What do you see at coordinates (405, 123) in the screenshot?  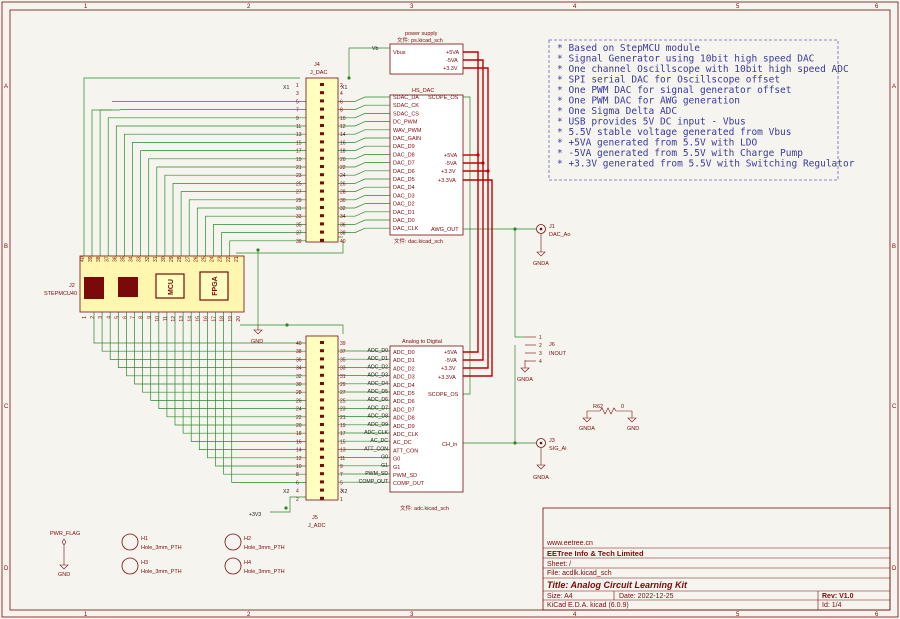 I see `dac-sheet-pin: DC_PWM` at bounding box center [405, 123].